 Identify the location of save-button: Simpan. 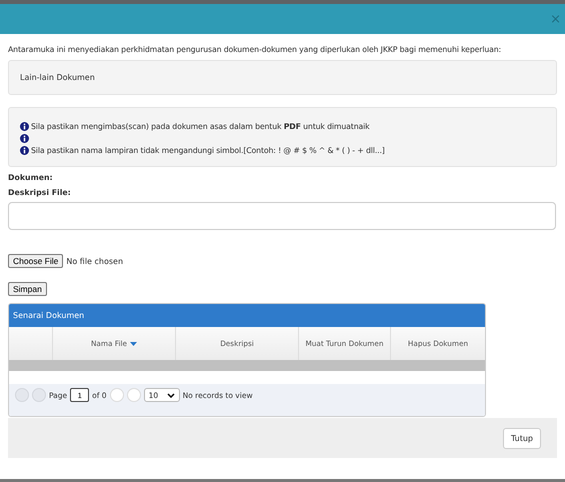
(27, 289).